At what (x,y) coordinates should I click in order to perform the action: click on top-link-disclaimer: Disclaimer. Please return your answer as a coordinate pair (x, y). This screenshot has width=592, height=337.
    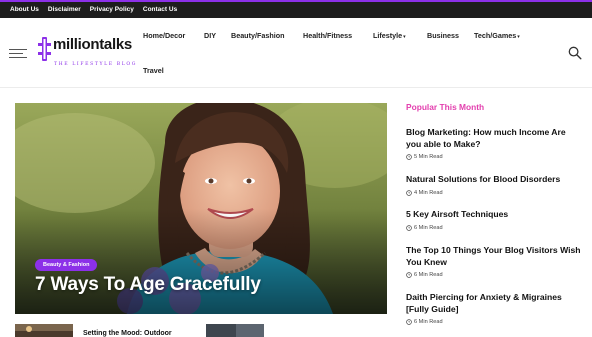
    Looking at the image, I should click on (64, 9).